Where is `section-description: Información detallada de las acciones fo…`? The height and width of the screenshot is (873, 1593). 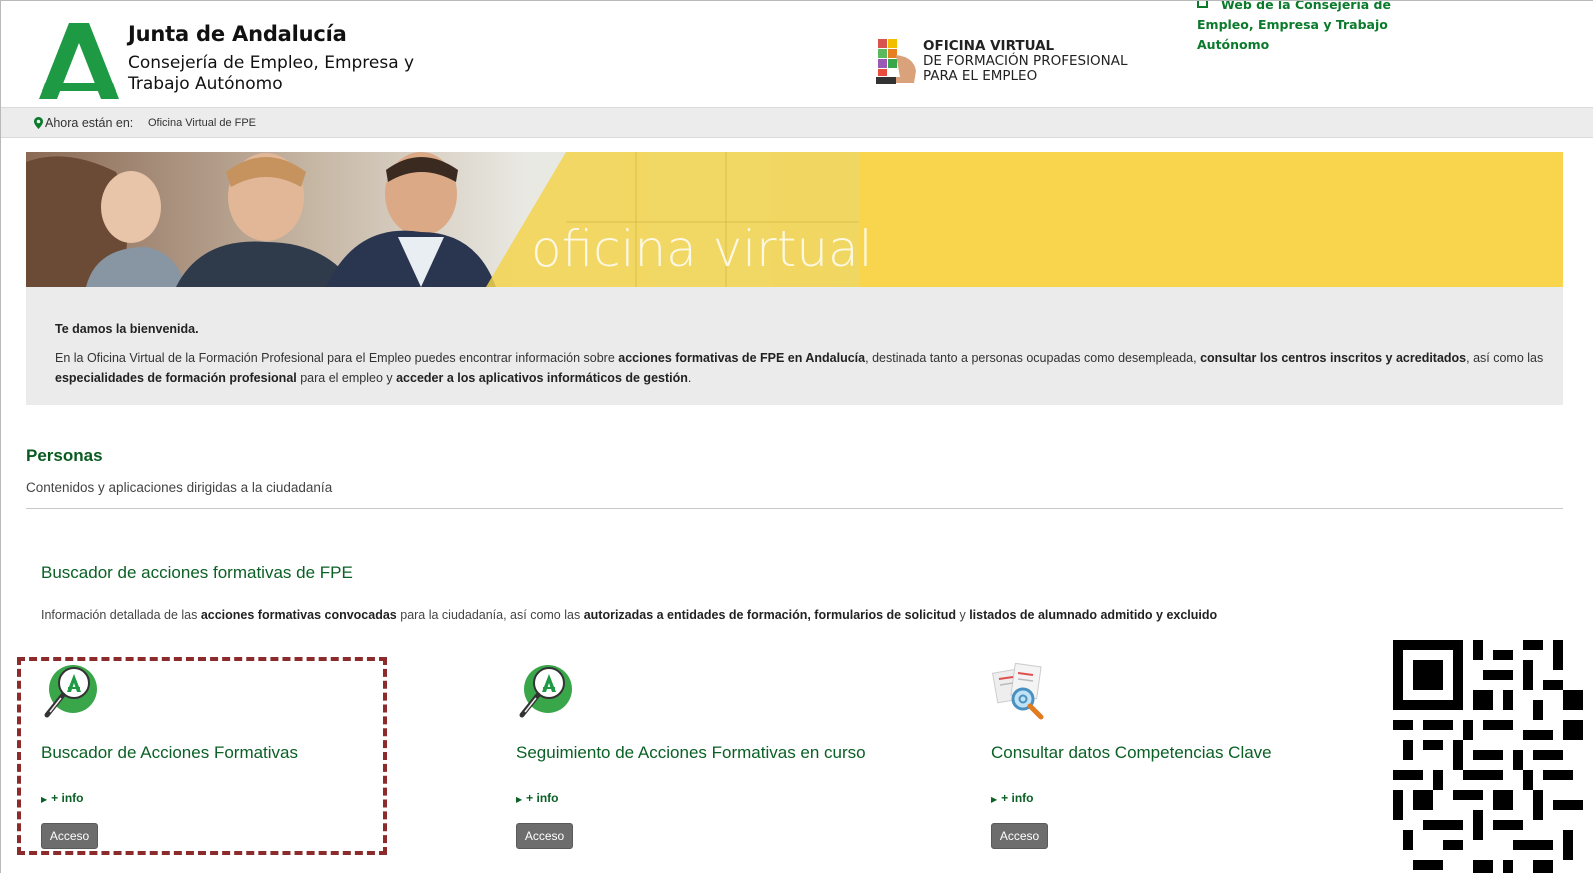
section-description: Información detallada de las acciones fo… is located at coordinates (629, 615).